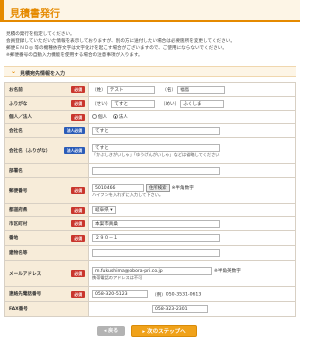 This screenshot has width=320, height=340. Describe the element at coordinates (105, 331) in the screenshot. I see `back-arrow-icon: ◂` at that location.